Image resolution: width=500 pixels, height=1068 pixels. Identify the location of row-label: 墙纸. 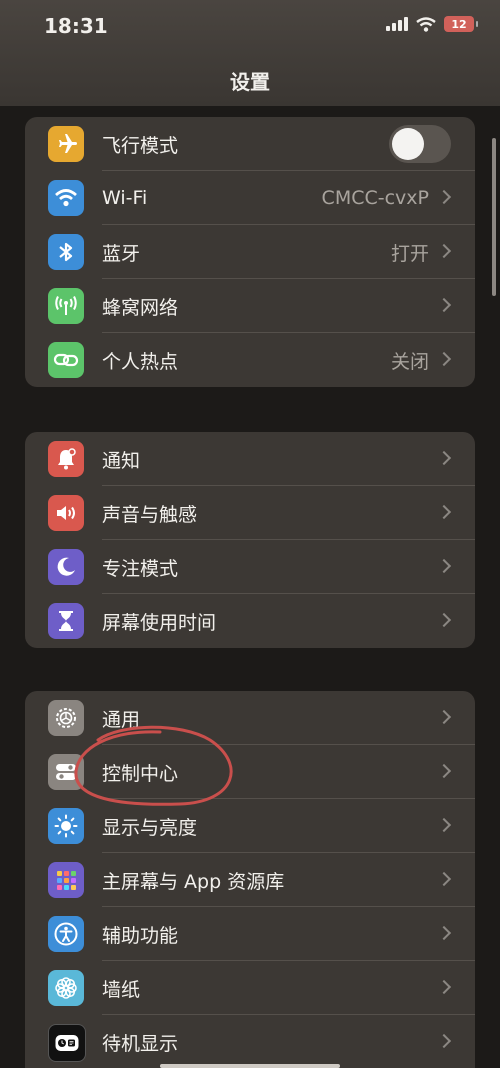
(121, 989).